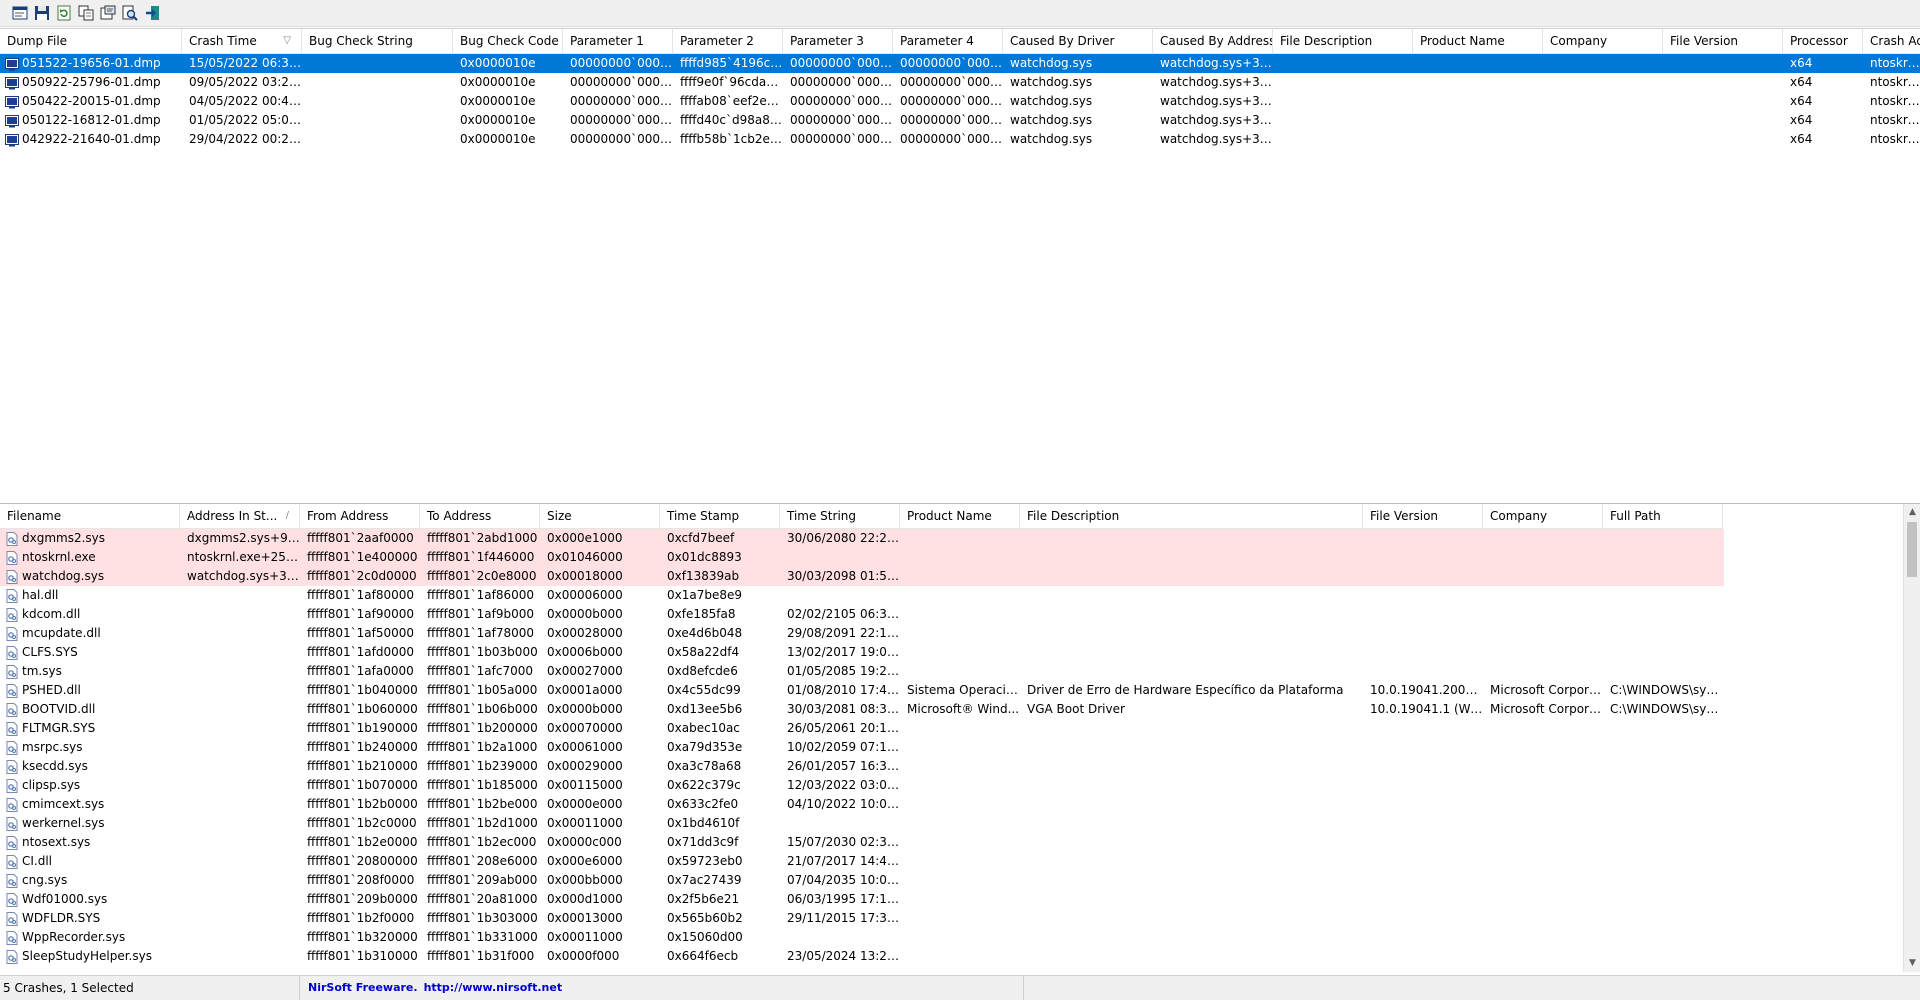  What do you see at coordinates (720, 516) in the screenshot?
I see `column-header-time-stamp: Time Stamp` at bounding box center [720, 516].